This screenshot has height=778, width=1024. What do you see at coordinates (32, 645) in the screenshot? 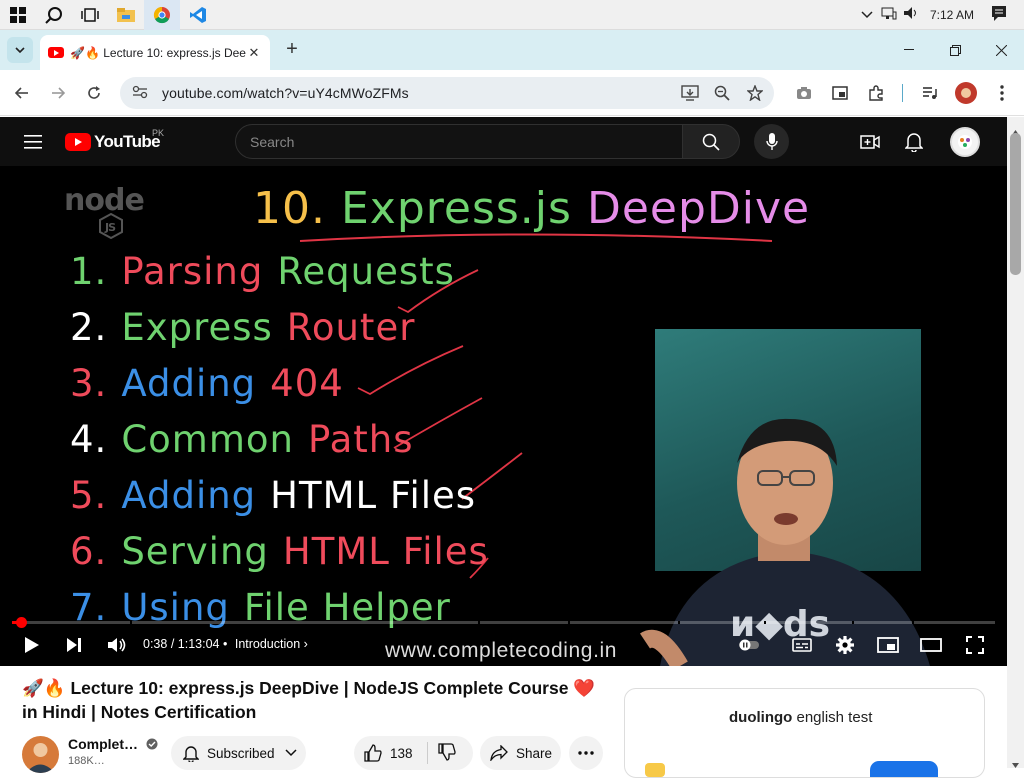
I see `play-button` at bounding box center [32, 645].